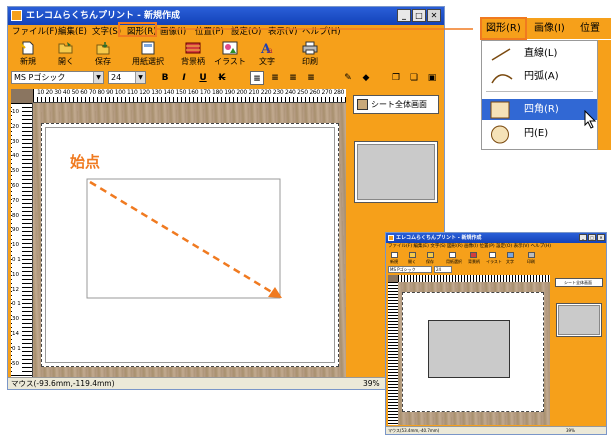  I want to click on result-tool-text: 文字, so click(510, 261).